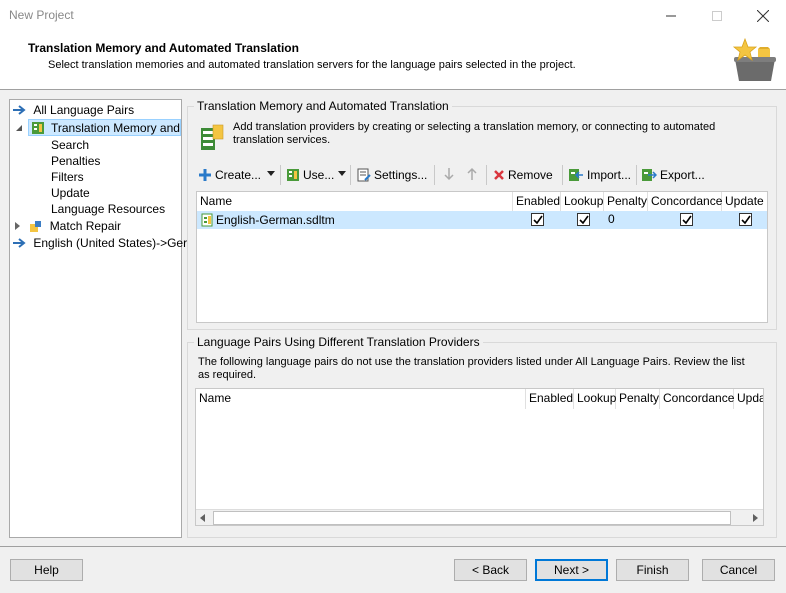  I want to click on next-button: Next >, so click(571, 570).